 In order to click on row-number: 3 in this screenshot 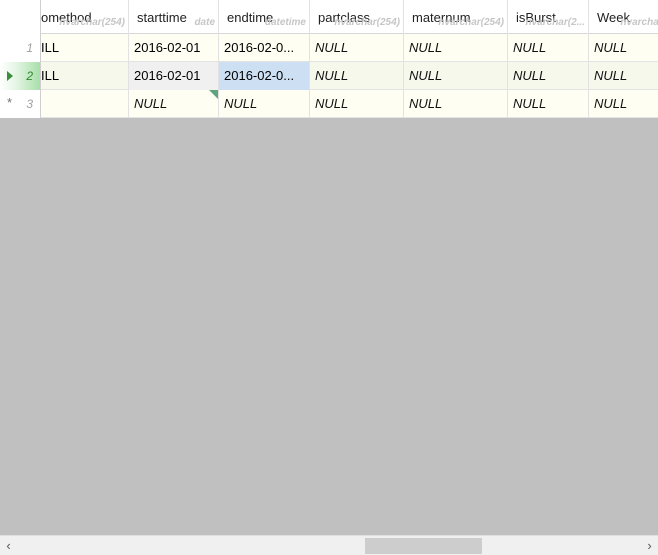, I will do `click(29, 104)`.